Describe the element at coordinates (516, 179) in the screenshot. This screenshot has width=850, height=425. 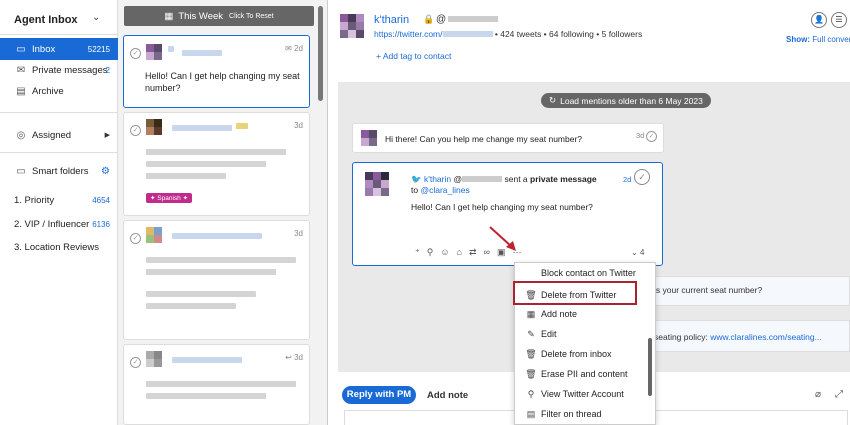
I see `sent-text: sent a` at that location.